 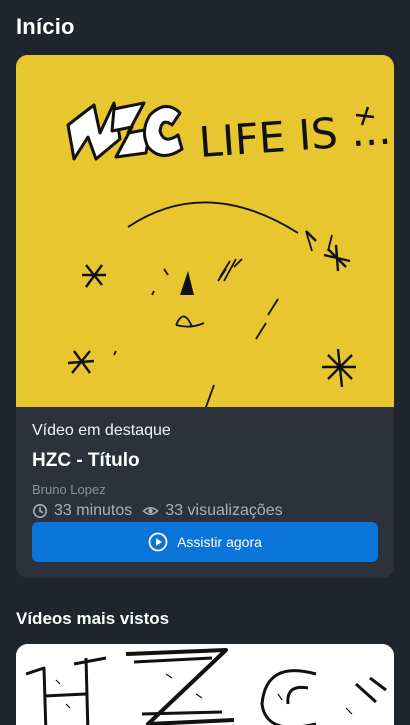 What do you see at coordinates (219, 542) in the screenshot?
I see `watch-now-label: Assistir agora` at bounding box center [219, 542].